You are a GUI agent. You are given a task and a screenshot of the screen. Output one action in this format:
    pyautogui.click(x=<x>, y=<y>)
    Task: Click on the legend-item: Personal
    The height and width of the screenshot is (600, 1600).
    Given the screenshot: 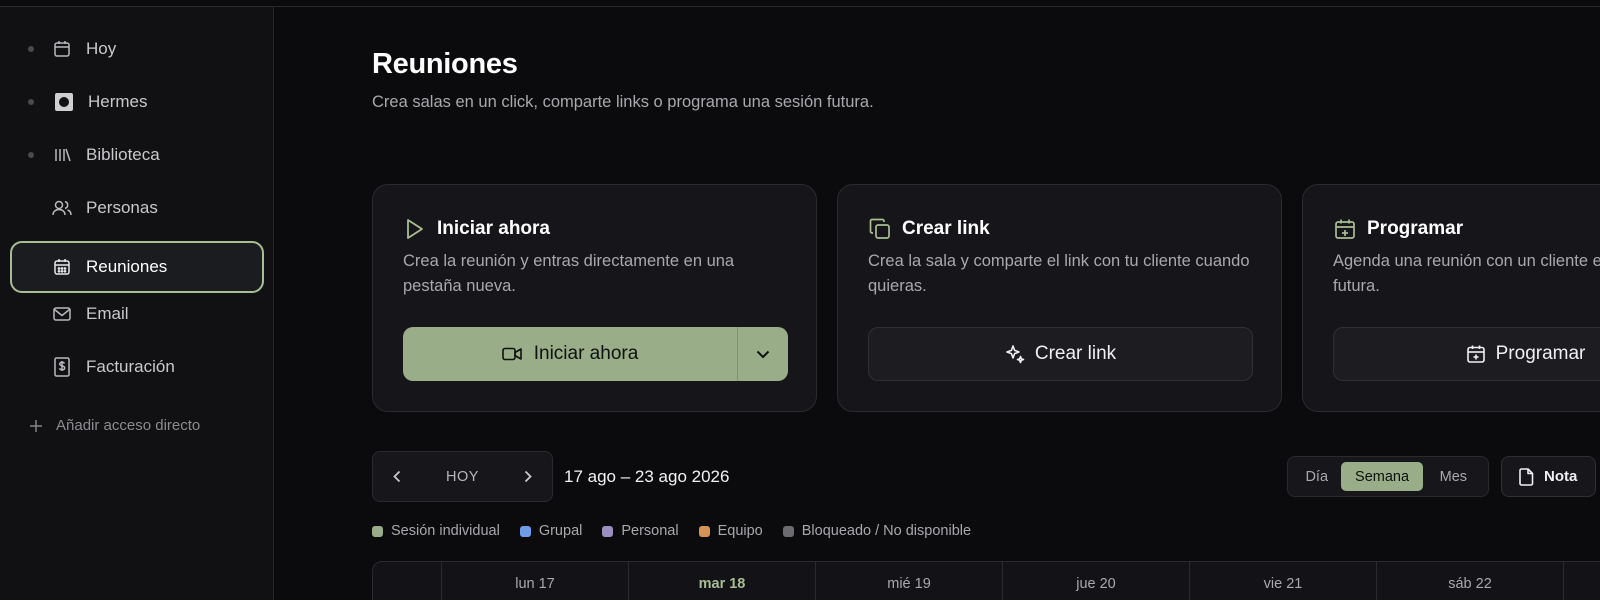 What is the action you would take?
    pyautogui.click(x=640, y=531)
    